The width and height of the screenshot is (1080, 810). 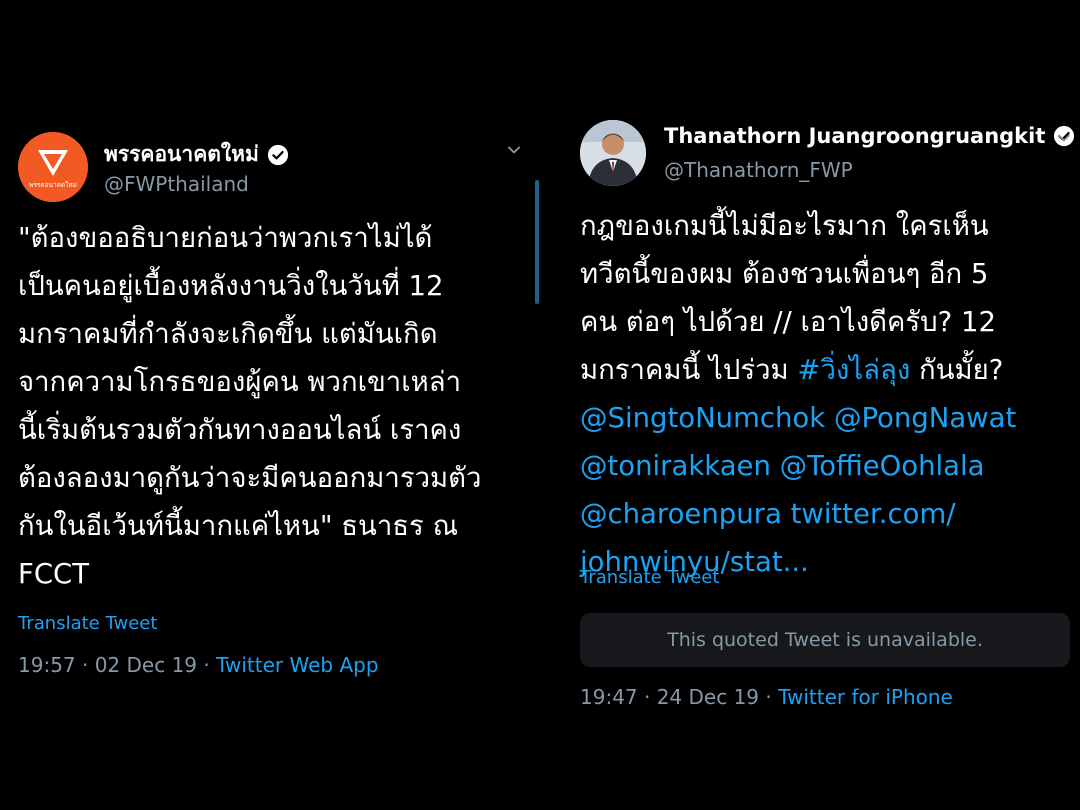 What do you see at coordinates (675, 466) in the screenshot?
I see `mention-link: @tonirakkaen` at bounding box center [675, 466].